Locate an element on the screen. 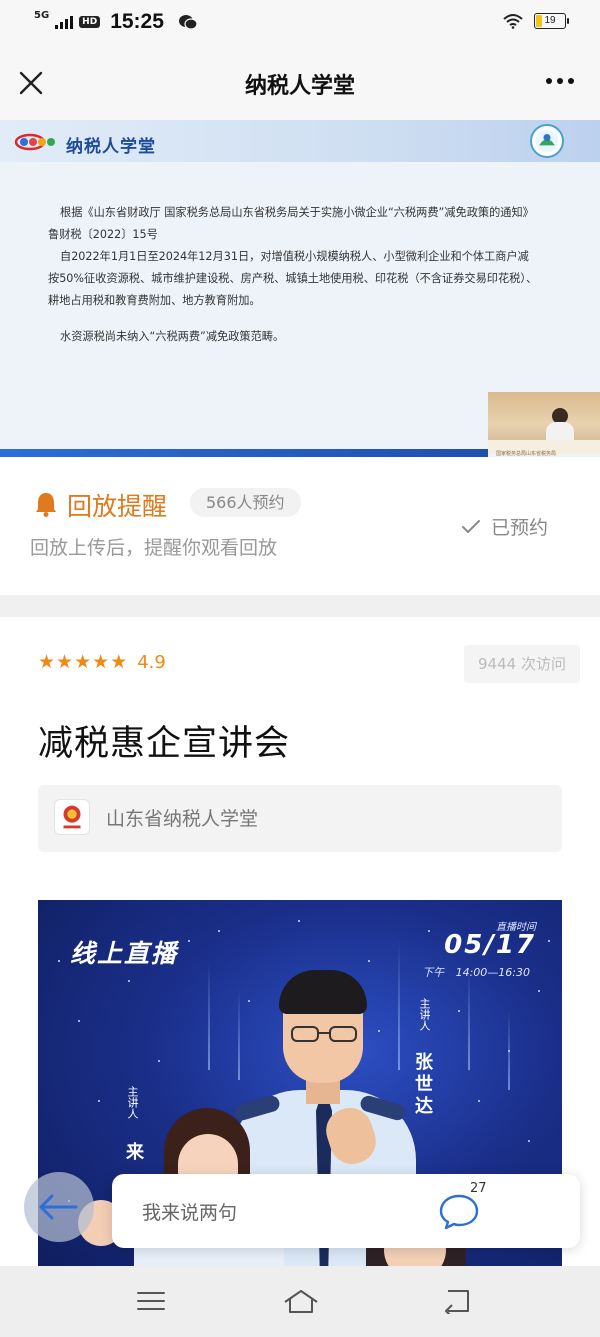 This screenshot has width=600, height=1337. status-time: 15:25 is located at coordinates (137, 21).